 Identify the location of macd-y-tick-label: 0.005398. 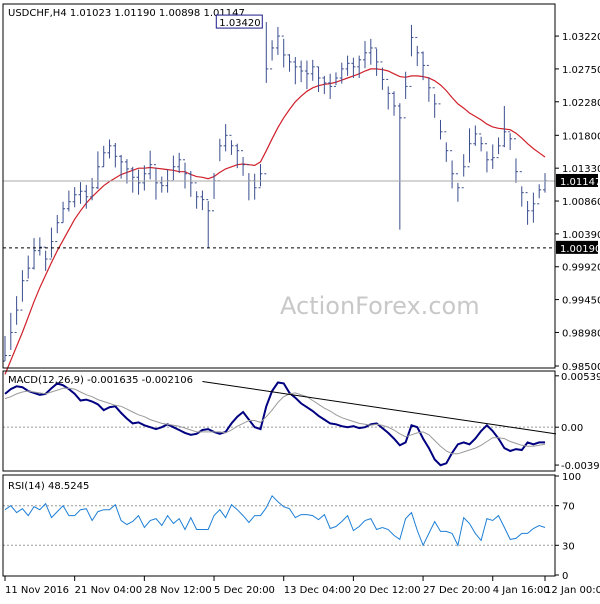
(580, 377).